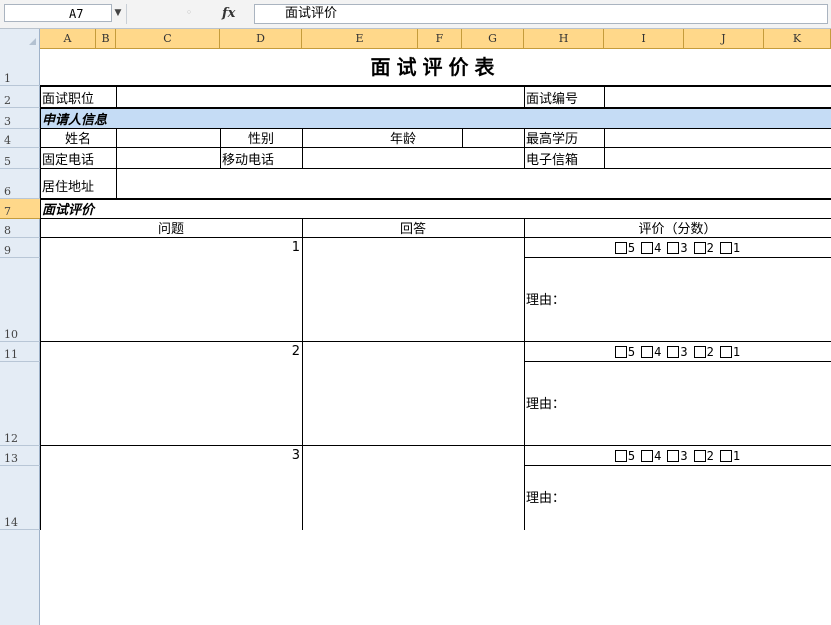 This screenshot has height=625, width=831. I want to click on row-header-10: 10, so click(20, 300).